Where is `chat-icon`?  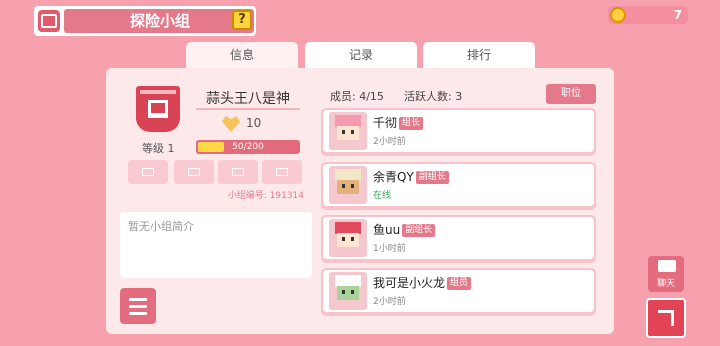
chat-icon is located at coordinates (667, 266).